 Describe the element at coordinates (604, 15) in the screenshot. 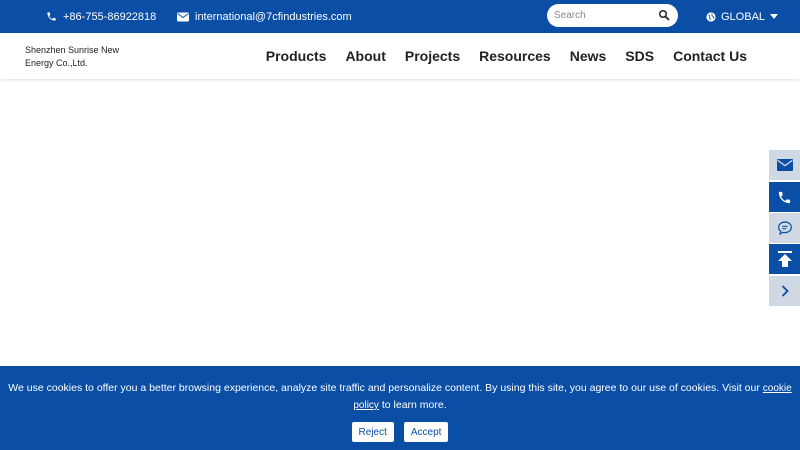

I see `search-input` at that location.